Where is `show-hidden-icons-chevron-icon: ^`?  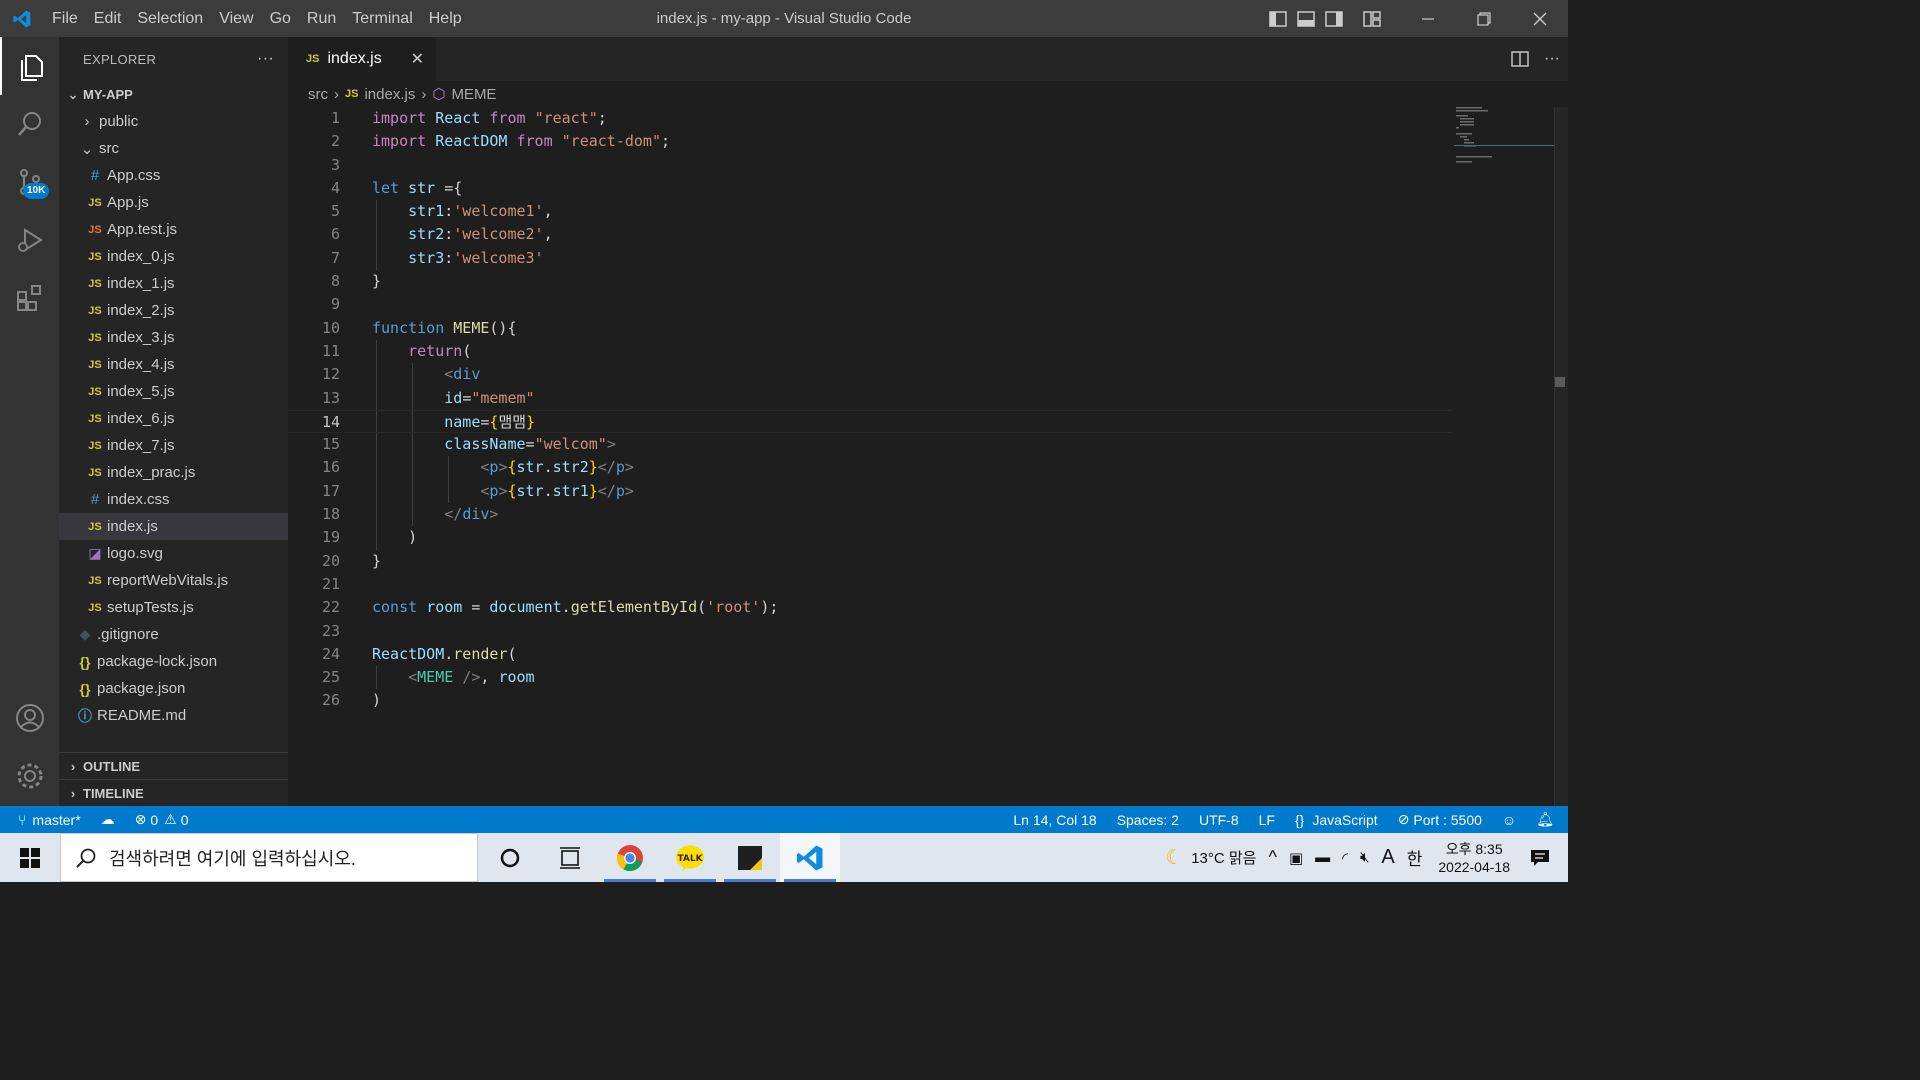
show-hidden-icons-chevron-icon: ^ is located at coordinates (1272, 857).